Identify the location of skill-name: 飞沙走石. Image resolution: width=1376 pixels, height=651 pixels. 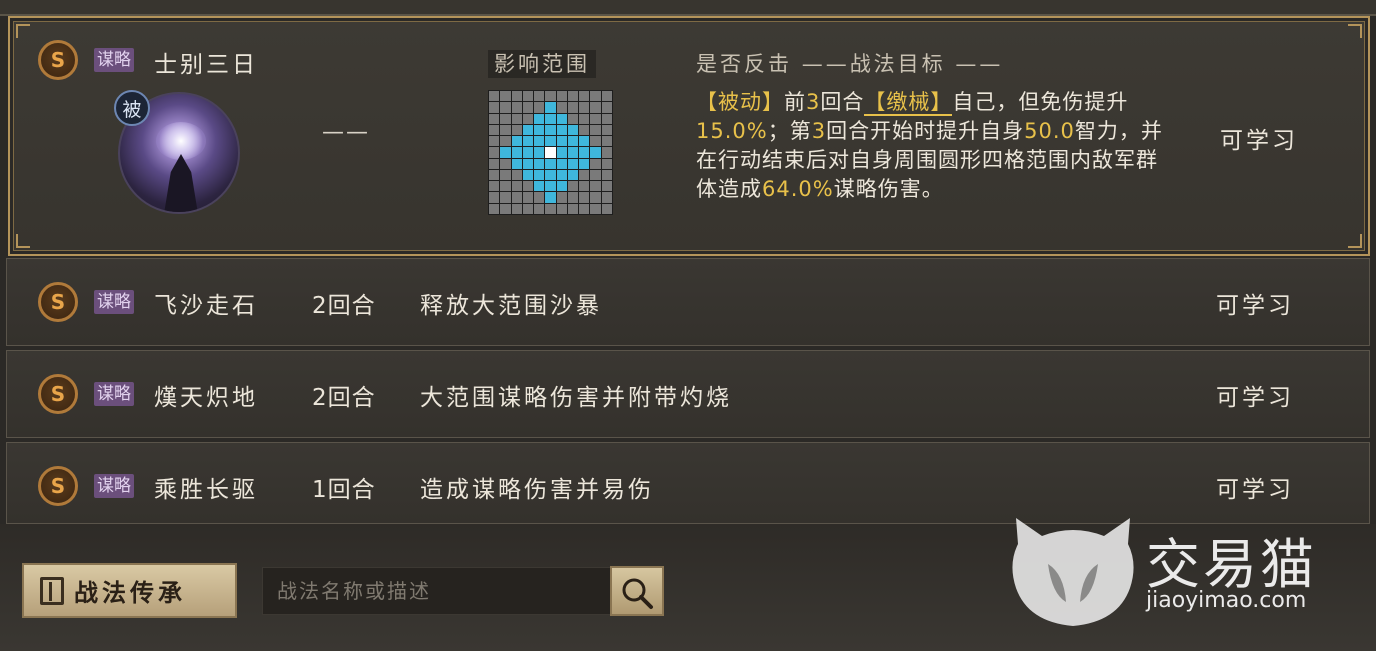
(206, 306).